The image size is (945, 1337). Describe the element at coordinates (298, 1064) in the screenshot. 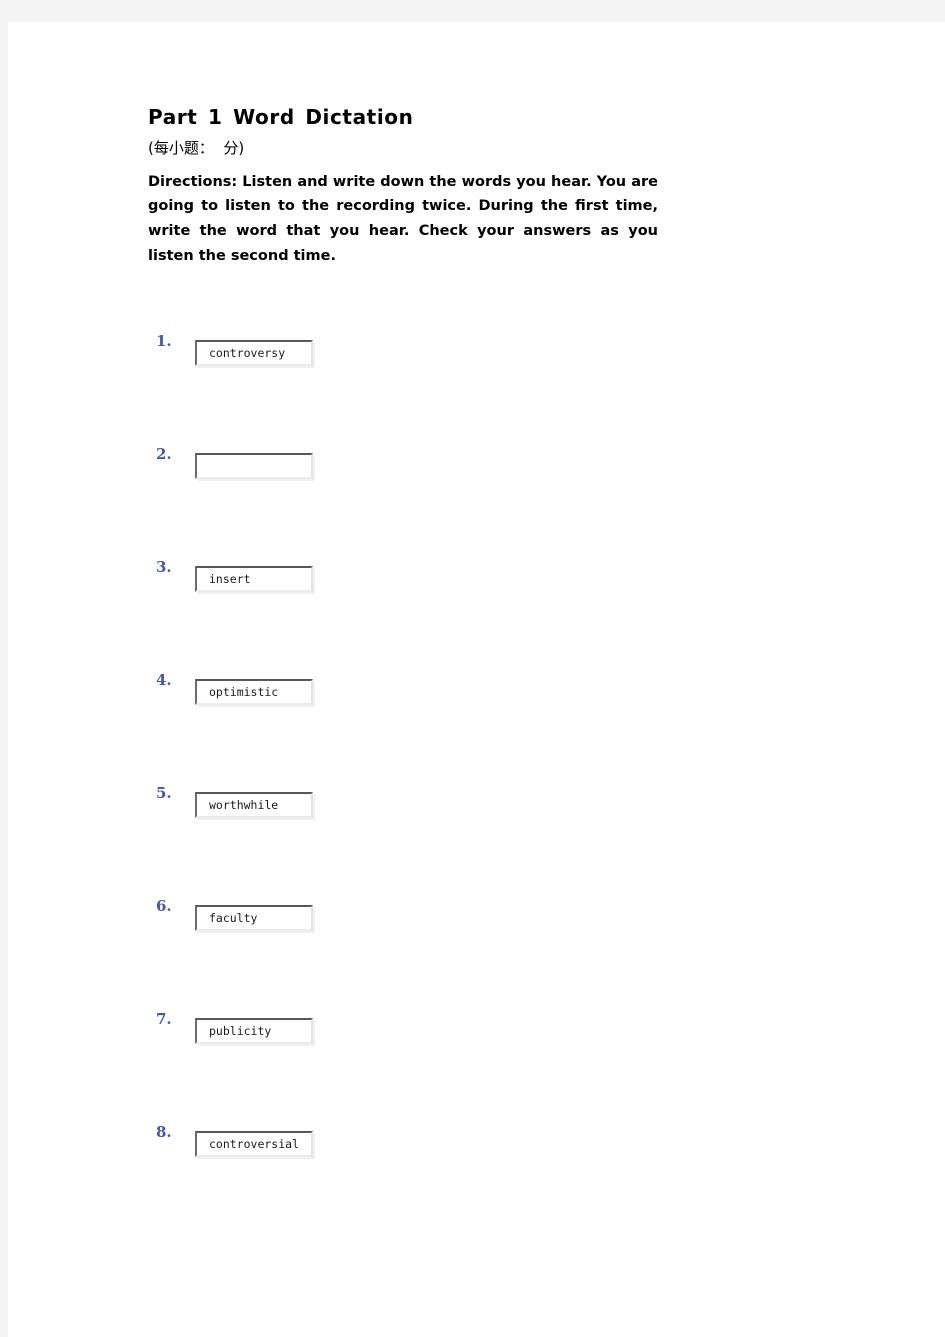

I see `question-row: 7.` at that location.